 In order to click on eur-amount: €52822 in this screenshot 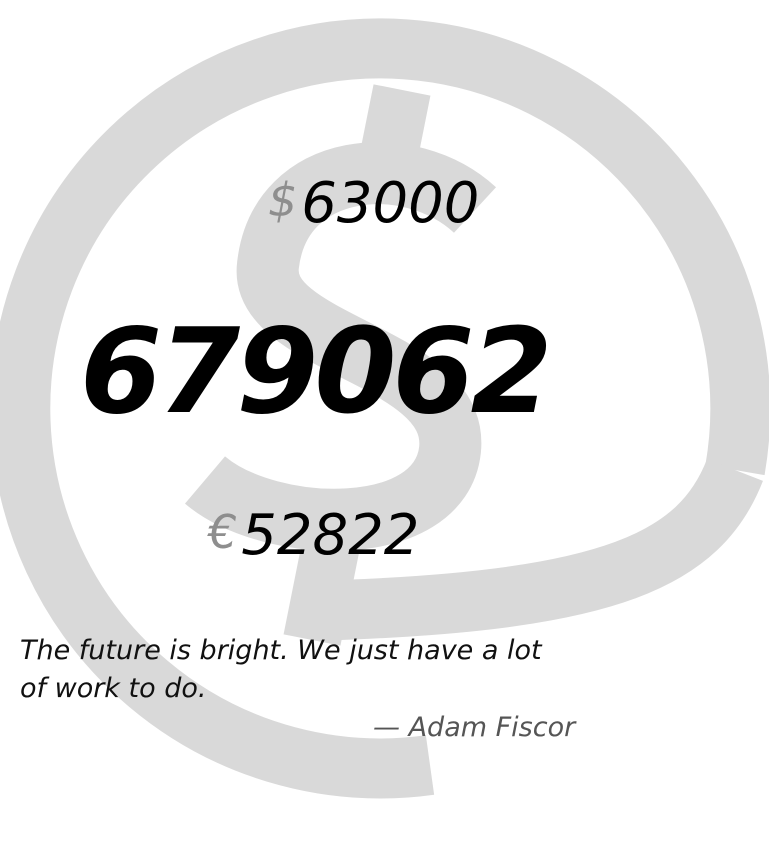, I will do `click(313, 536)`.